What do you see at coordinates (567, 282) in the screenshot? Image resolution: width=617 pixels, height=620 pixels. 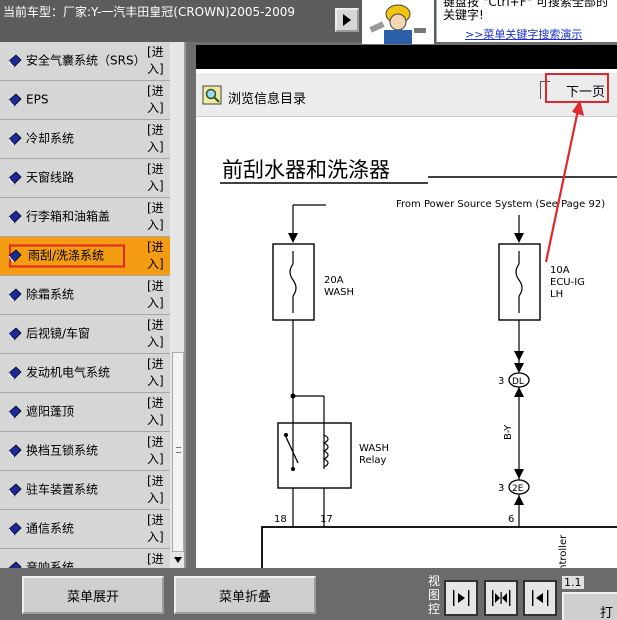 I see `fuse2-name: ECU-IG` at bounding box center [567, 282].